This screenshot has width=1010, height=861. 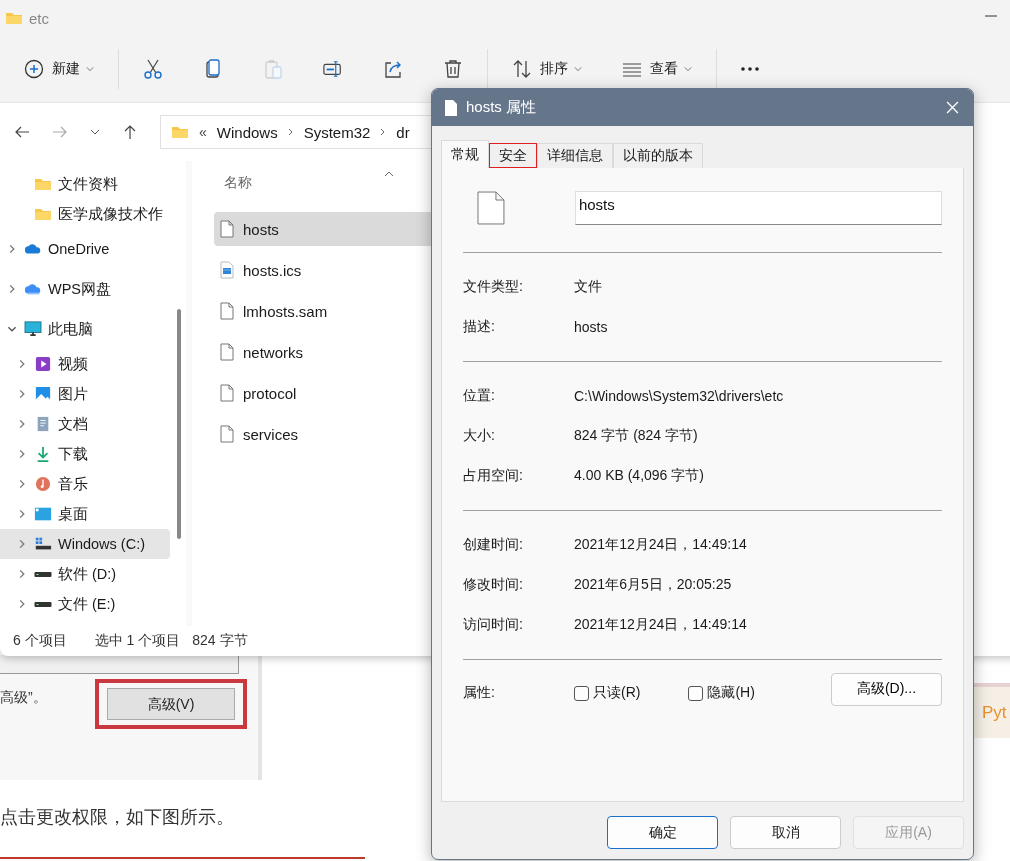 What do you see at coordinates (238, 183) in the screenshot?
I see `column-header: 名称` at bounding box center [238, 183].